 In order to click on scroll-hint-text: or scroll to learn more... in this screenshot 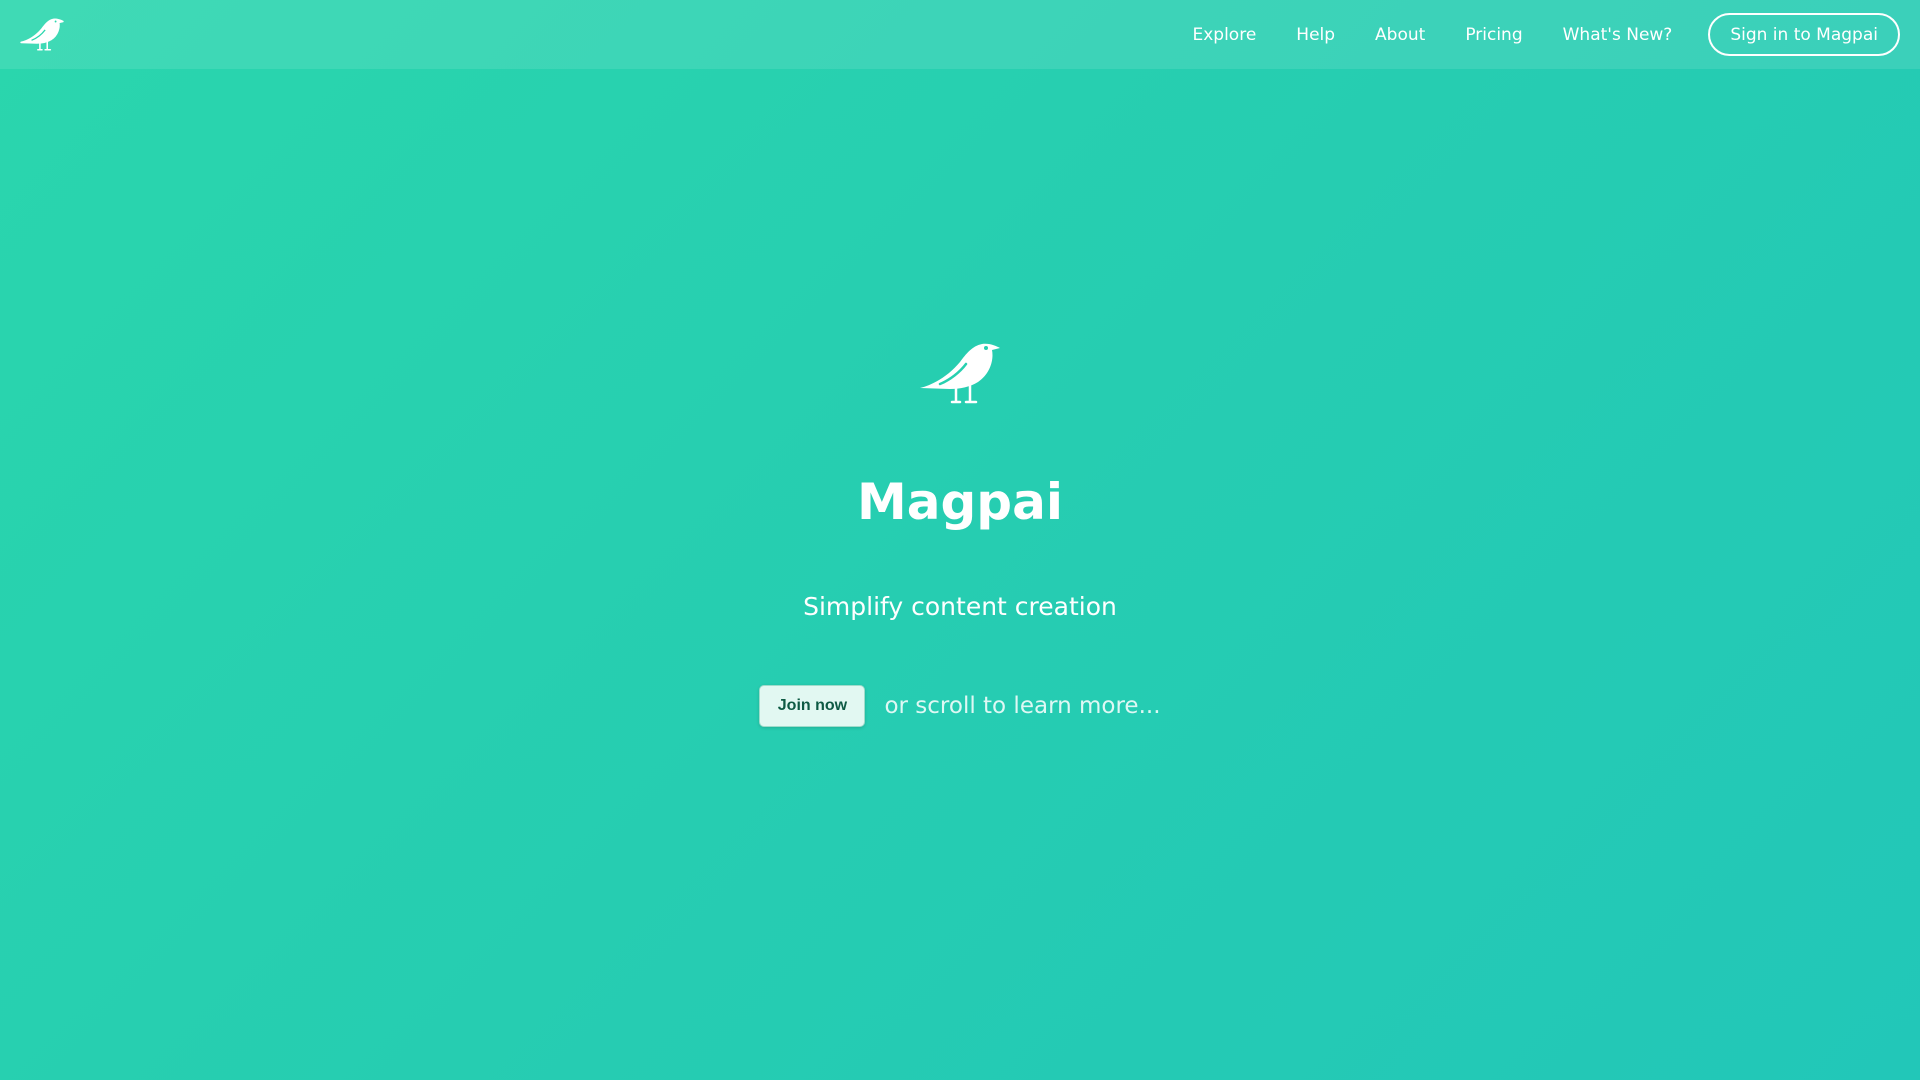, I will do `click(1022, 706)`.